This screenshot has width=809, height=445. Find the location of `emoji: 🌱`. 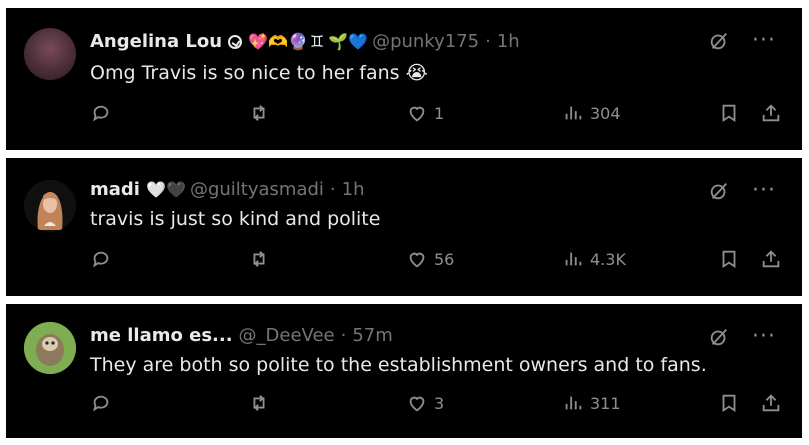

emoji: 🌱 is located at coordinates (338, 41).